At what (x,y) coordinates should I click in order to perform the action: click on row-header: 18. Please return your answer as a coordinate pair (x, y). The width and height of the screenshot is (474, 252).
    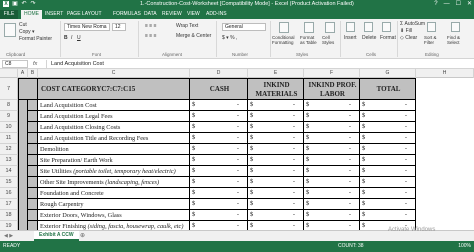
    Looking at the image, I should click on (9, 215).